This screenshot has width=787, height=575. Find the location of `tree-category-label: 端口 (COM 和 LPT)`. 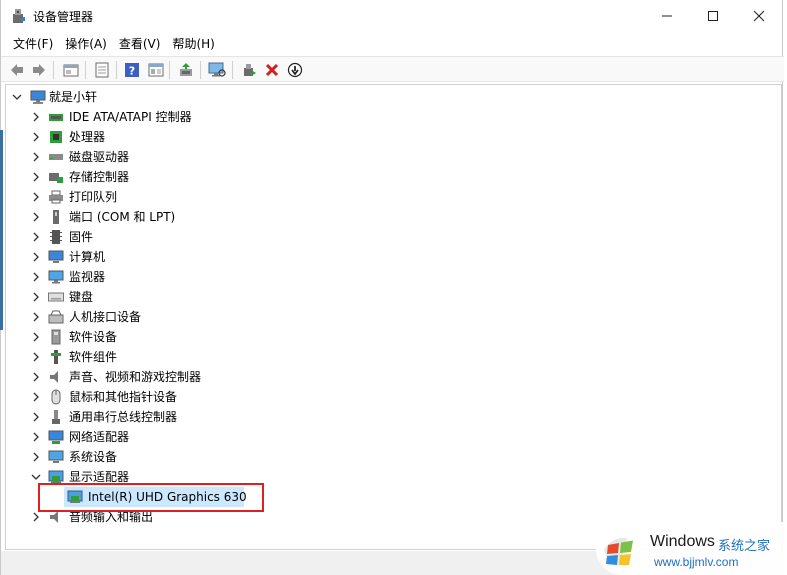

tree-category-label: 端口 (COM 和 LPT) is located at coordinates (122, 217).